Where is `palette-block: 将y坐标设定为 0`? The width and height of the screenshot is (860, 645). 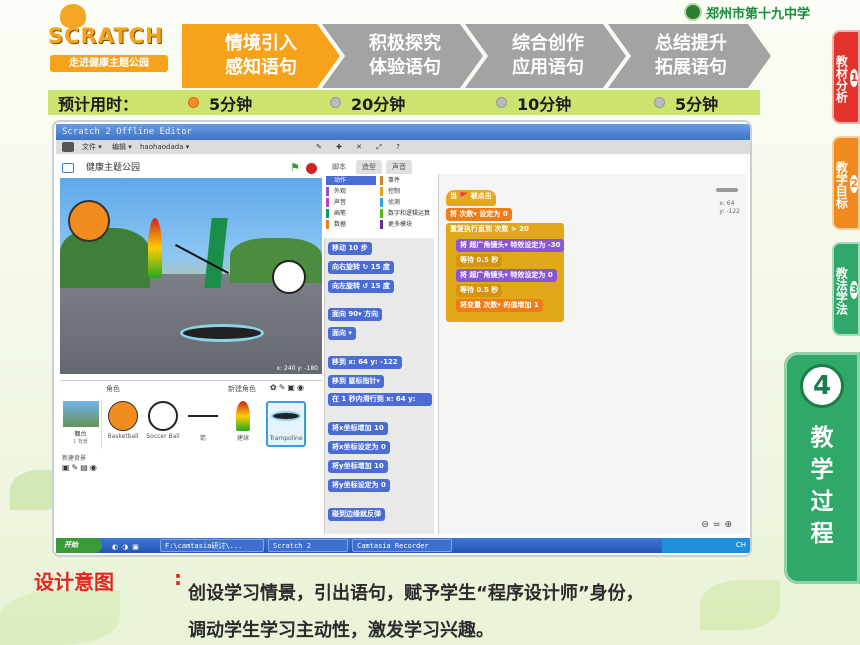 palette-block: 将y坐标设定为 0 is located at coordinates (359, 485).